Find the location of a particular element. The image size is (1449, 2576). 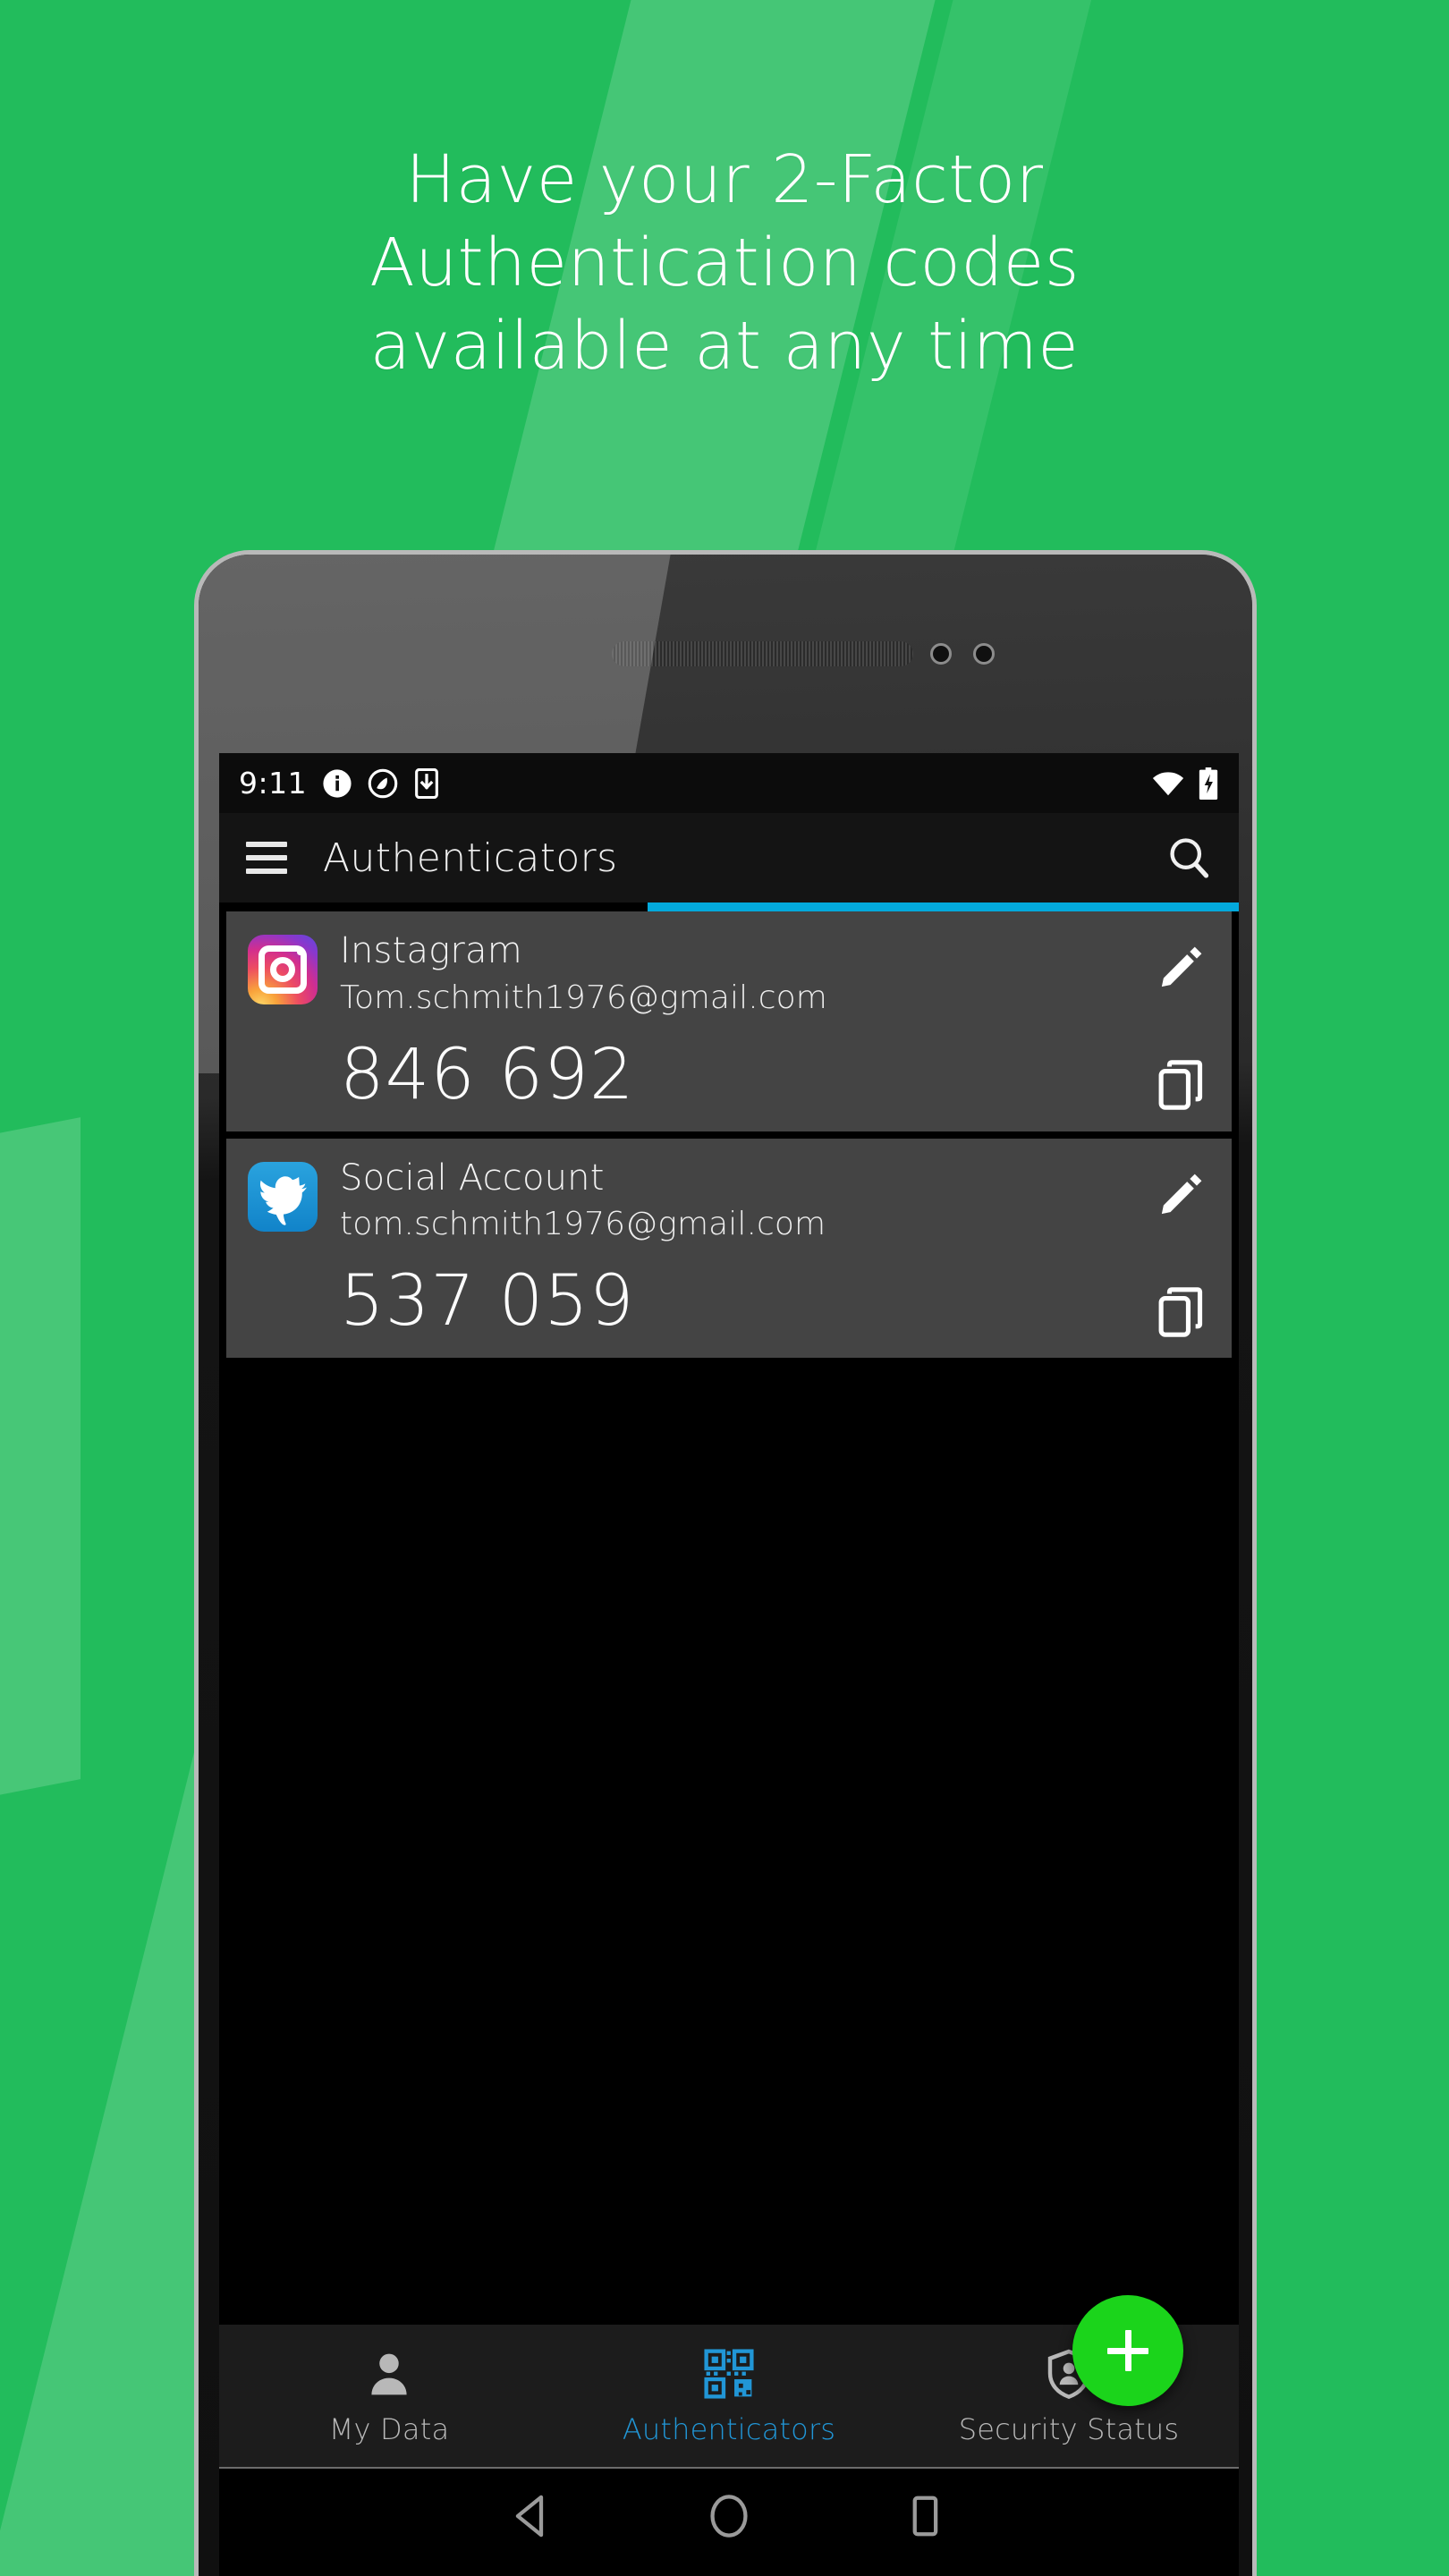

battery-charging-icon is located at coordinates (1208, 783).